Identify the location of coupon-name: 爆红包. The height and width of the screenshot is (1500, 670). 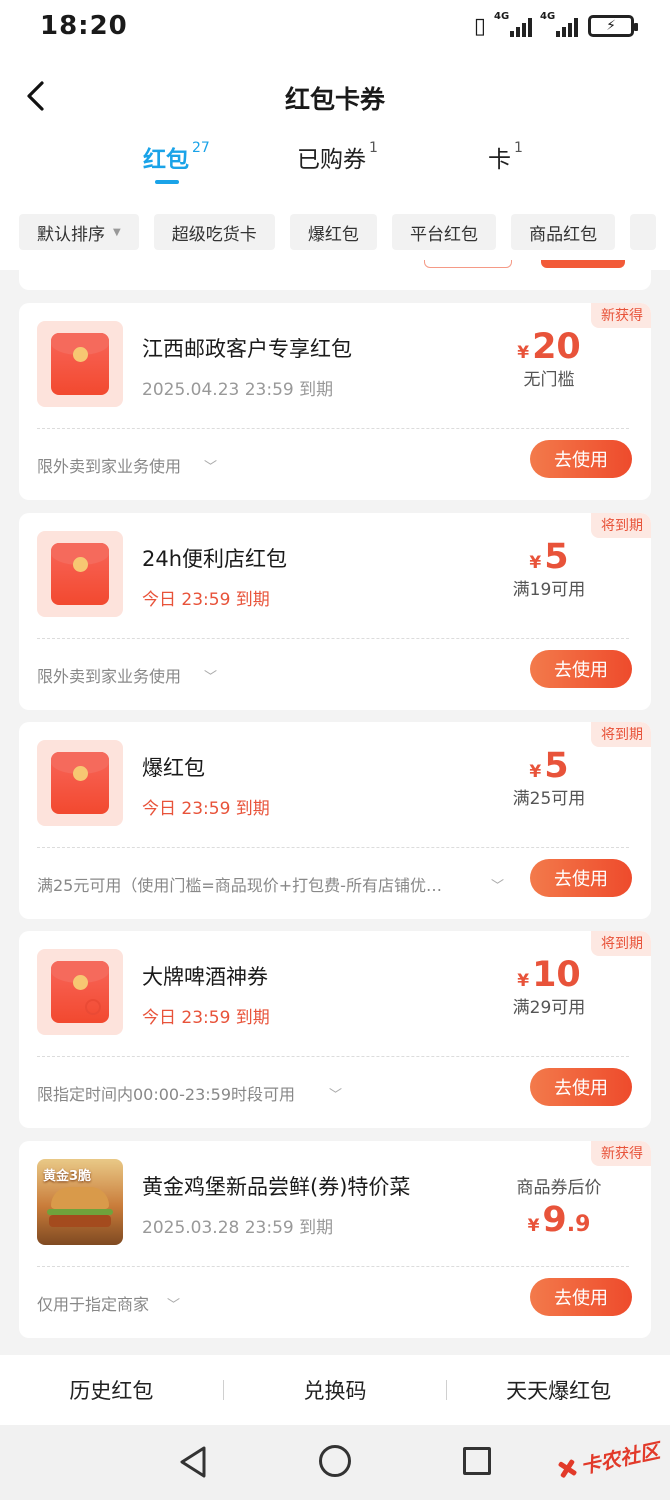
(173, 768).